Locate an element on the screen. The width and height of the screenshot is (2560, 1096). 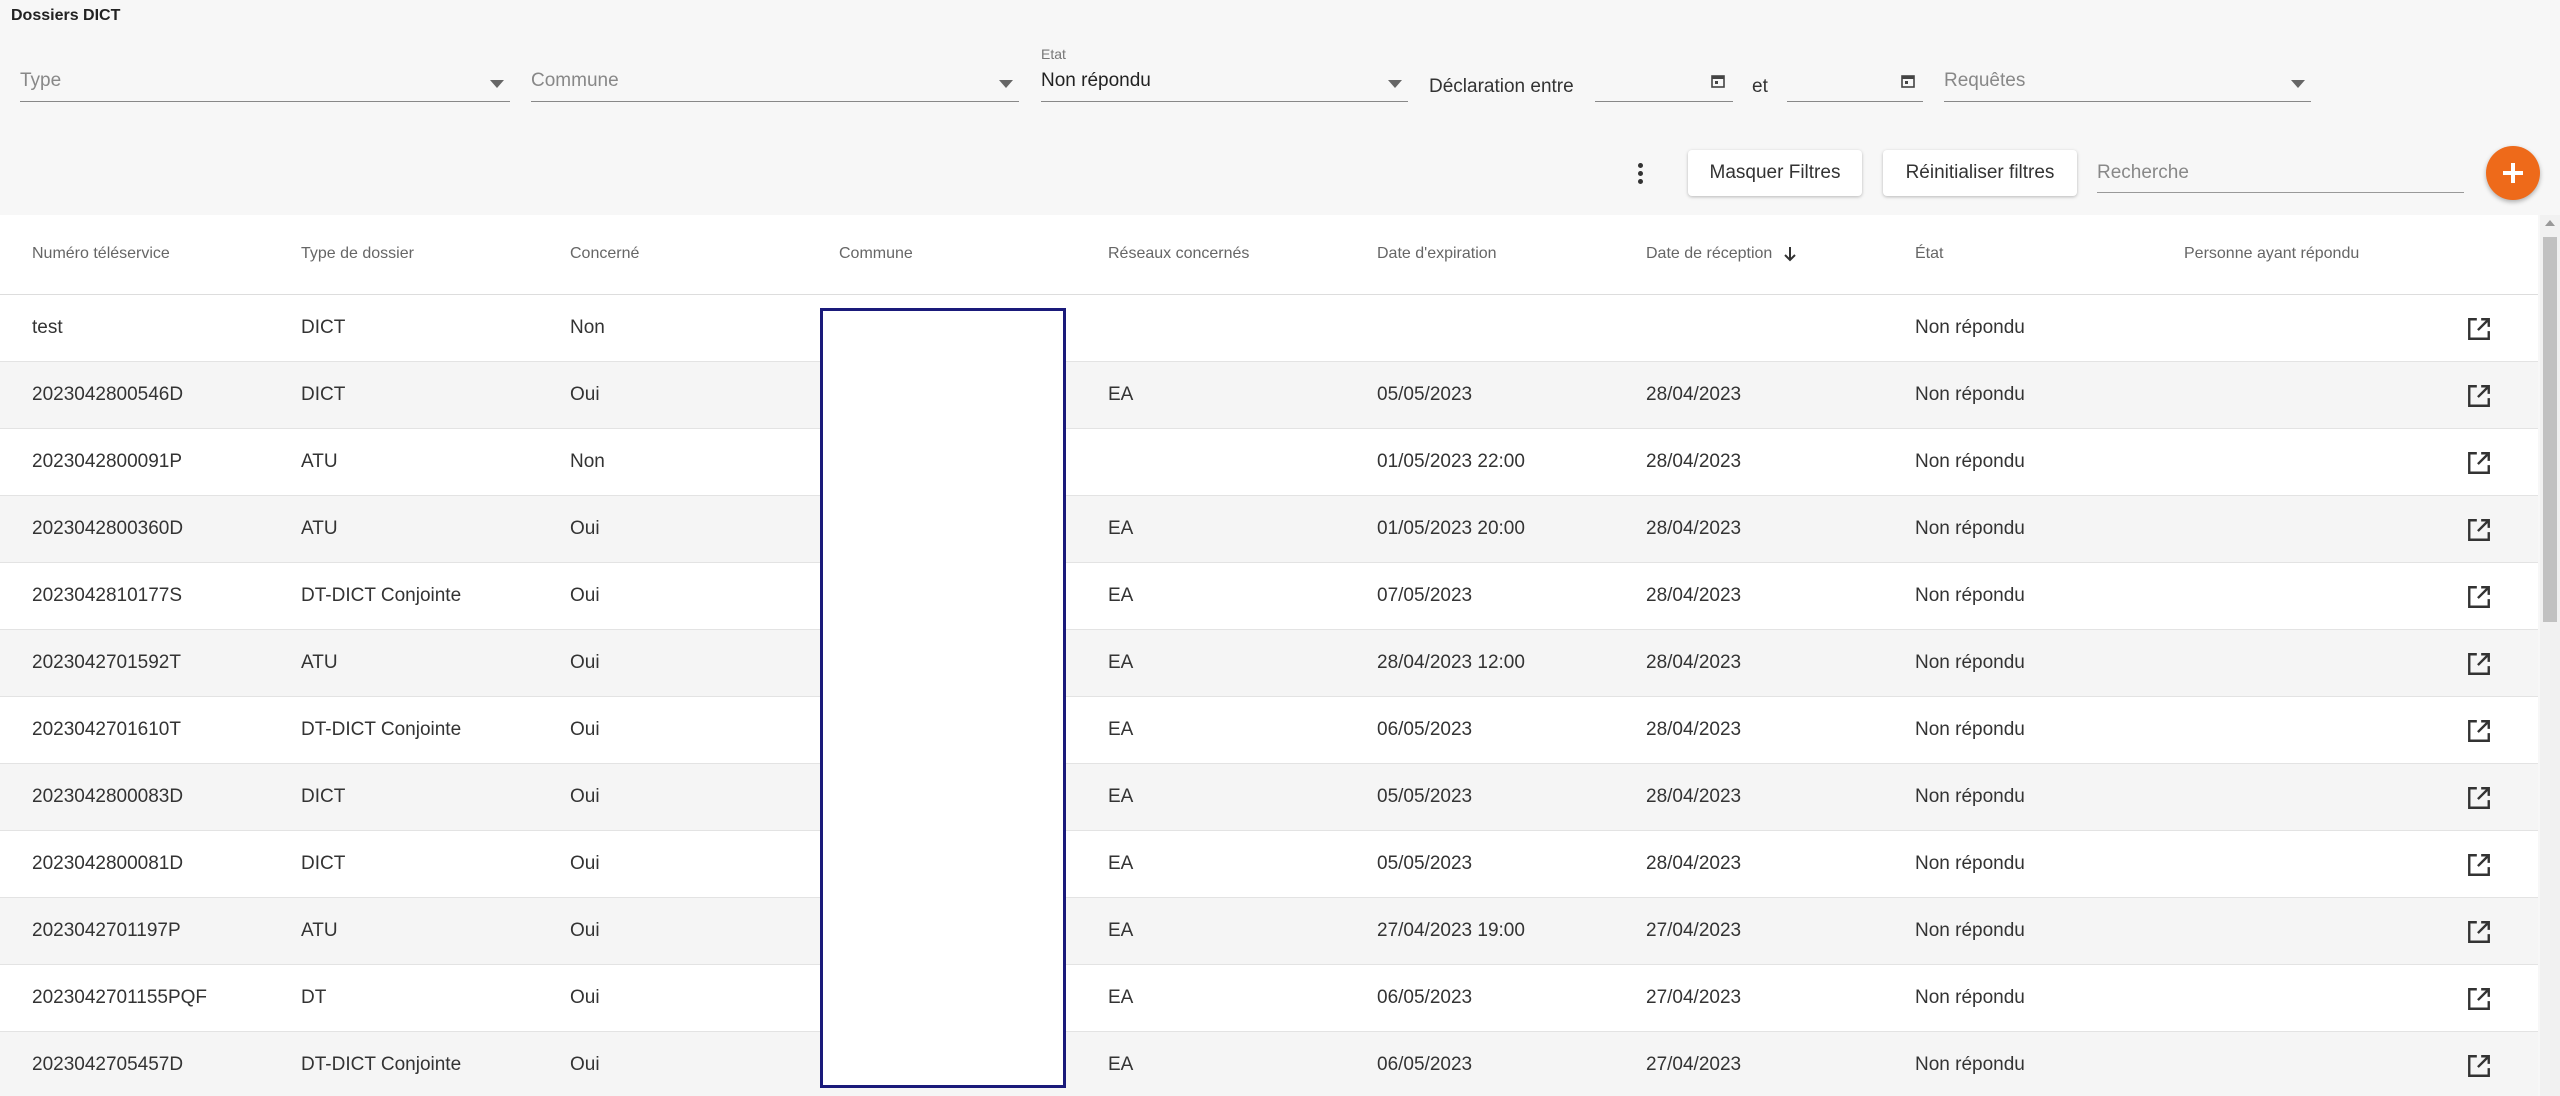
date-to-input is located at coordinates (1855, 82).